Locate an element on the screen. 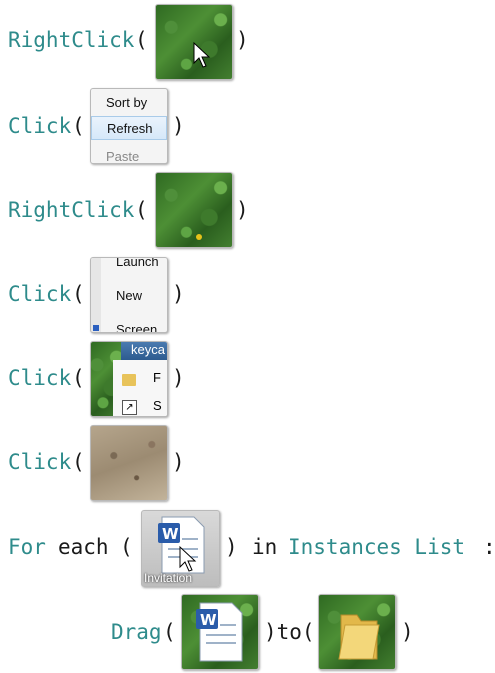 This screenshot has width=495, height=673. file-row-label: F is located at coordinates (157, 377).